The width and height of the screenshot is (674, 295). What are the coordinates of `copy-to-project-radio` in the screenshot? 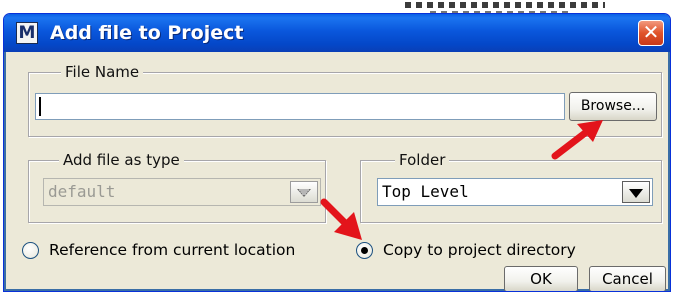 It's located at (364, 250).